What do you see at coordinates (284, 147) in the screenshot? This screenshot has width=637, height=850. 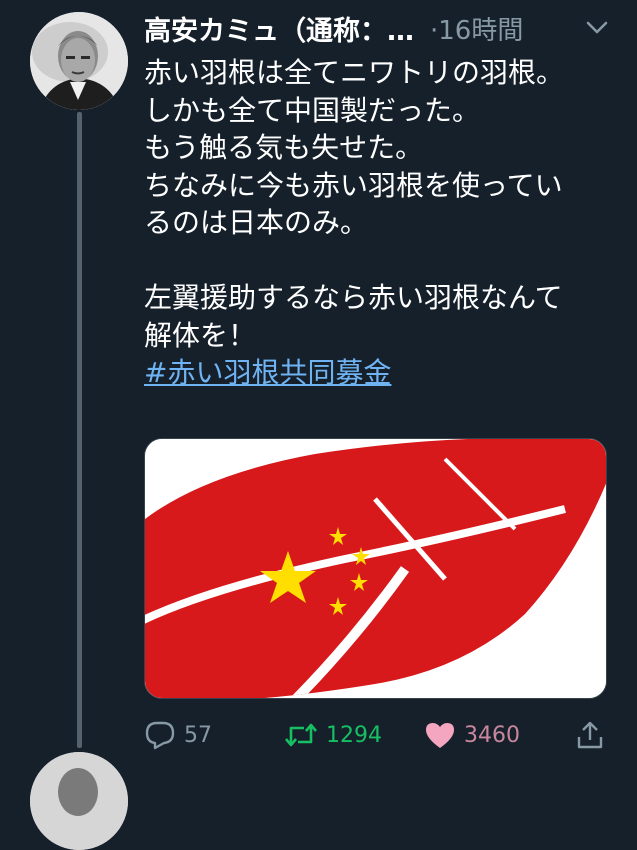 I see `tweet-line-3: もう触る気も失せた。` at bounding box center [284, 147].